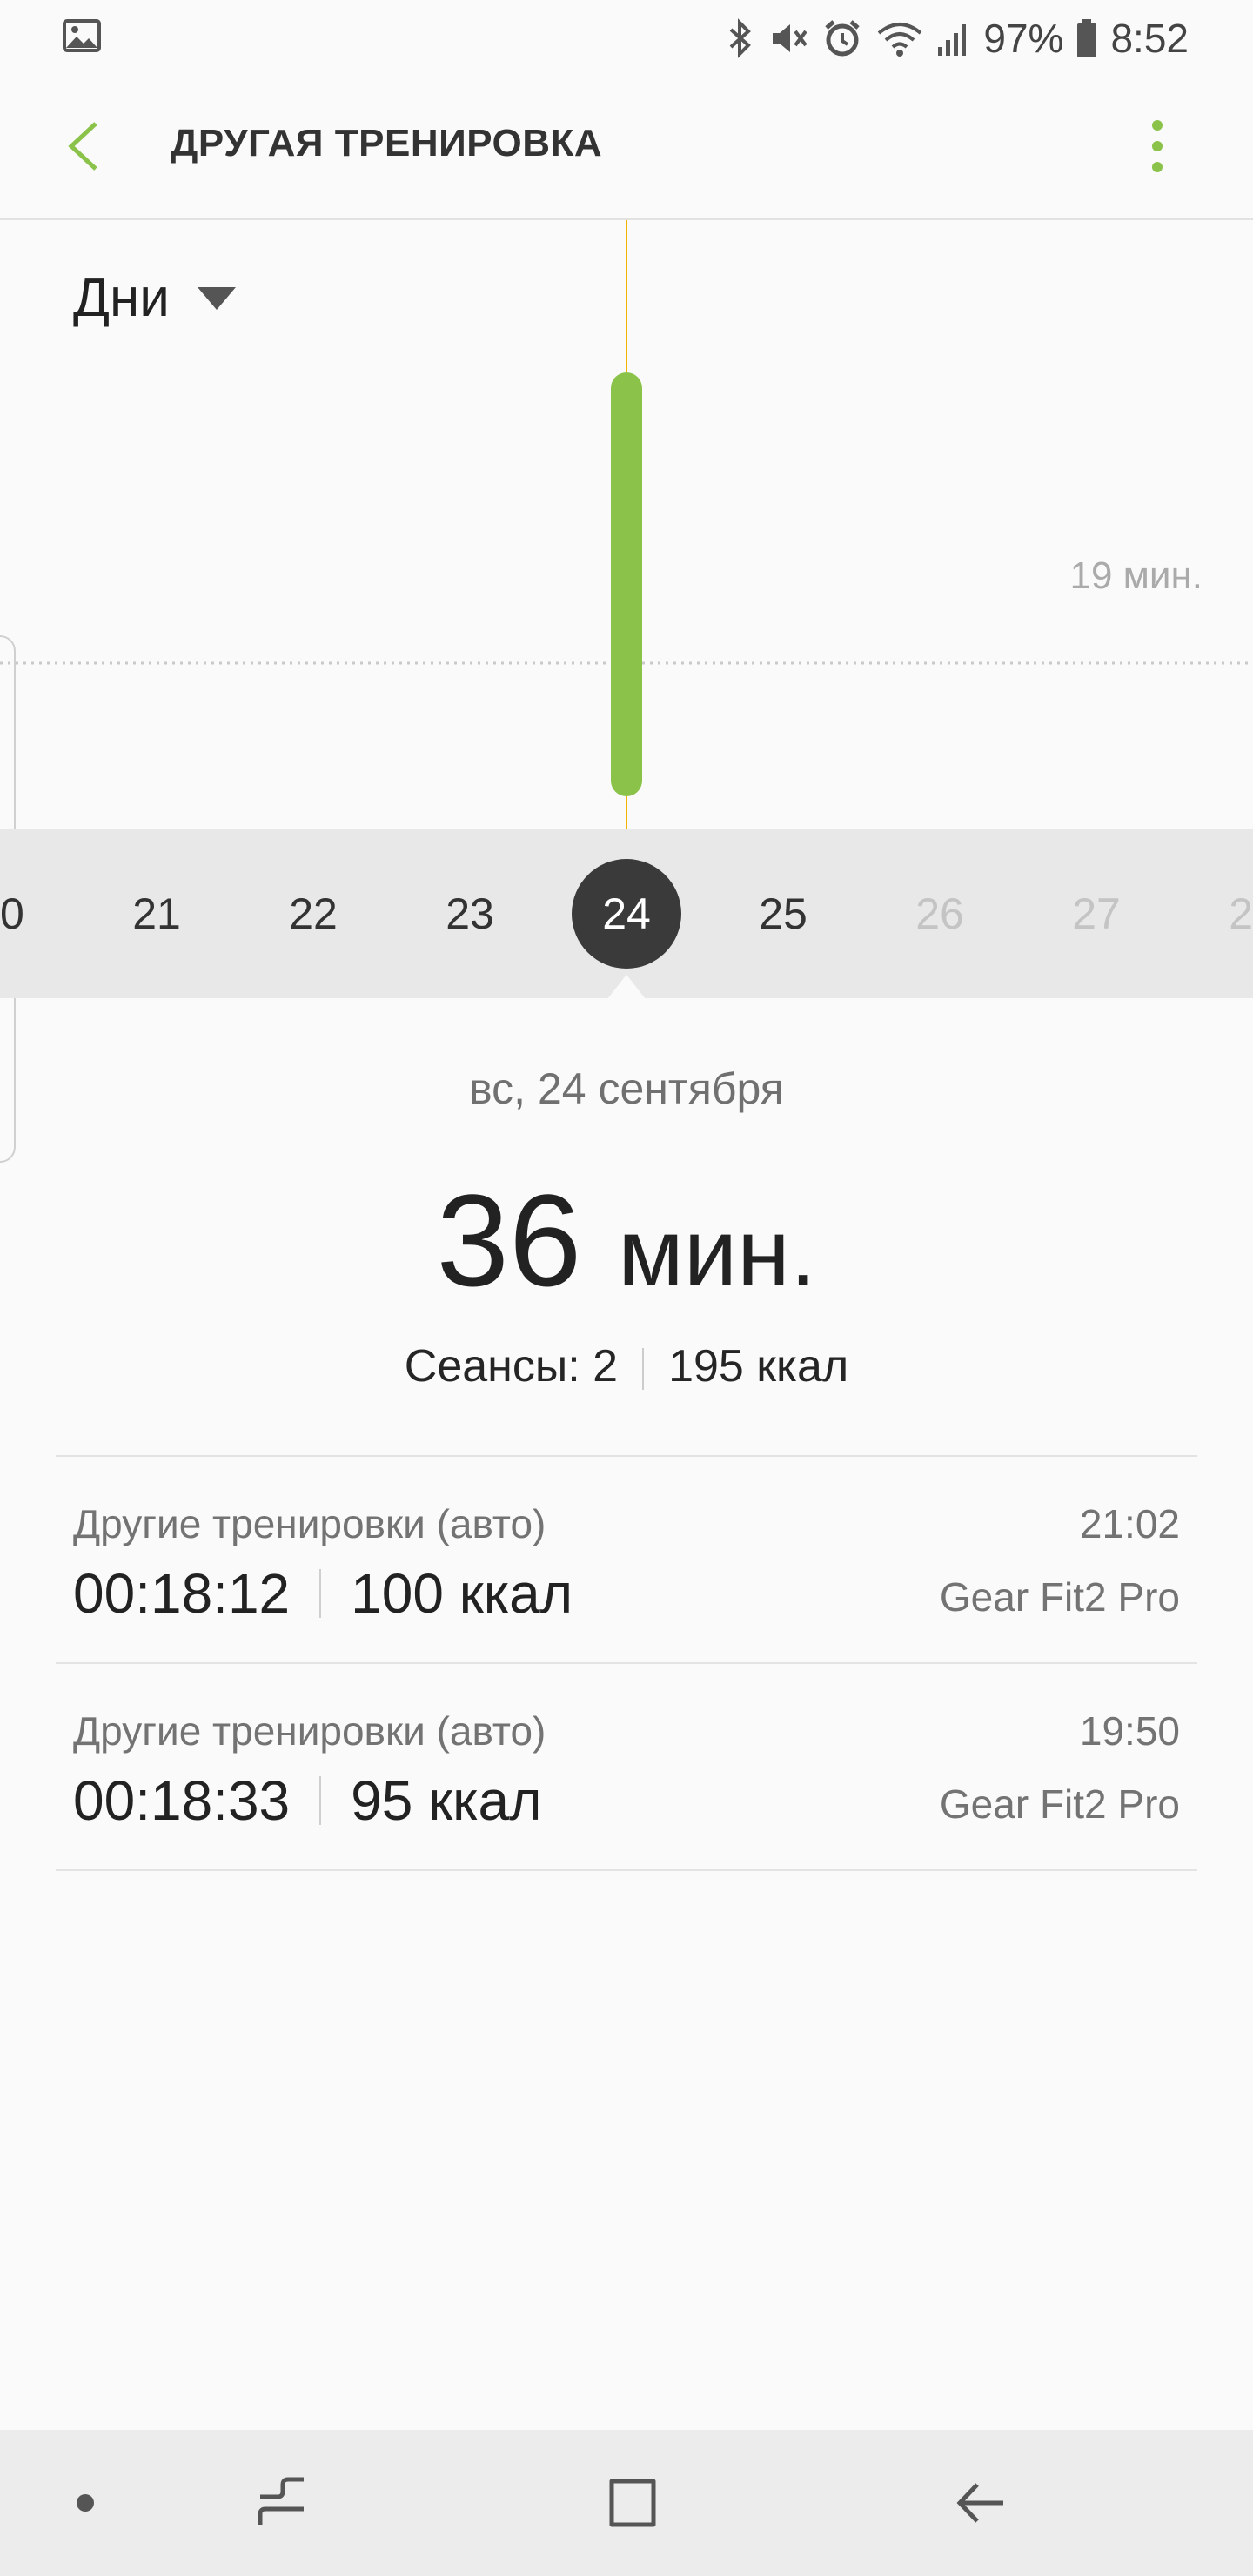 This screenshot has height=2576, width=1253. Describe the element at coordinates (462, 1593) in the screenshot. I see `workout-calories: 100 ккал` at that location.